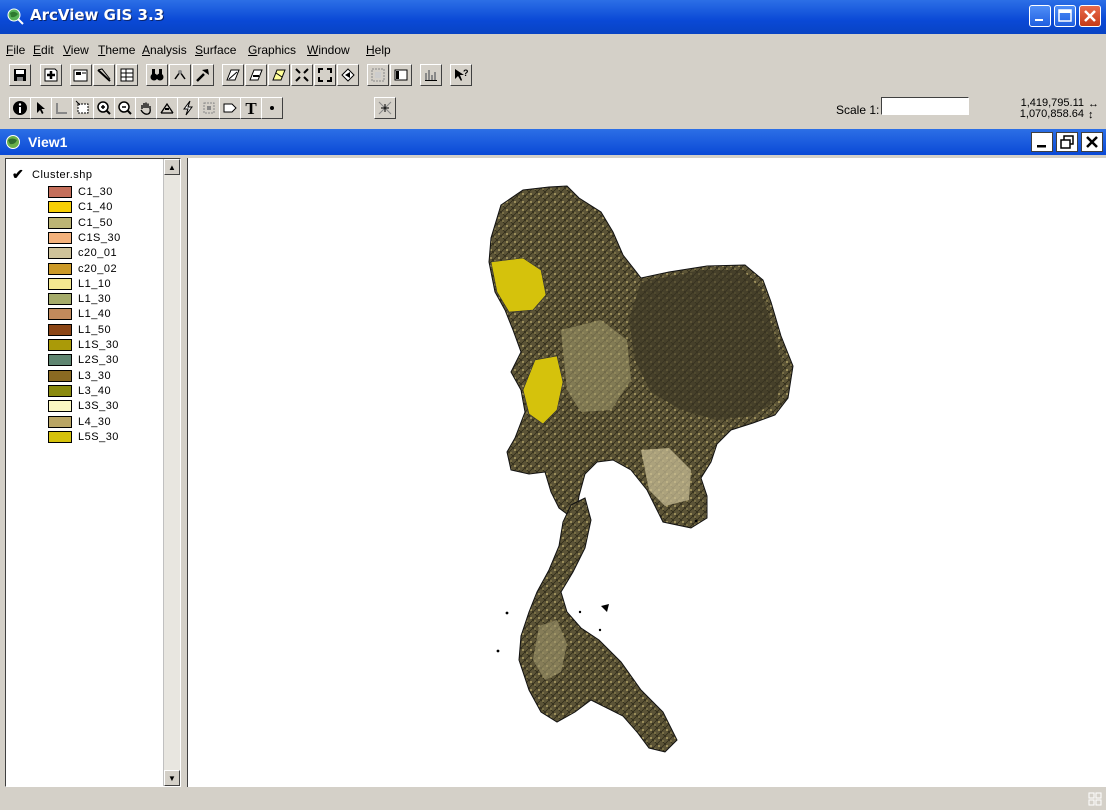 The image size is (1106, 810). What do you see at coordinates (62, 108) in the screenshot?
I see `vertex-edit-tool` at bounding box center [62, 108].